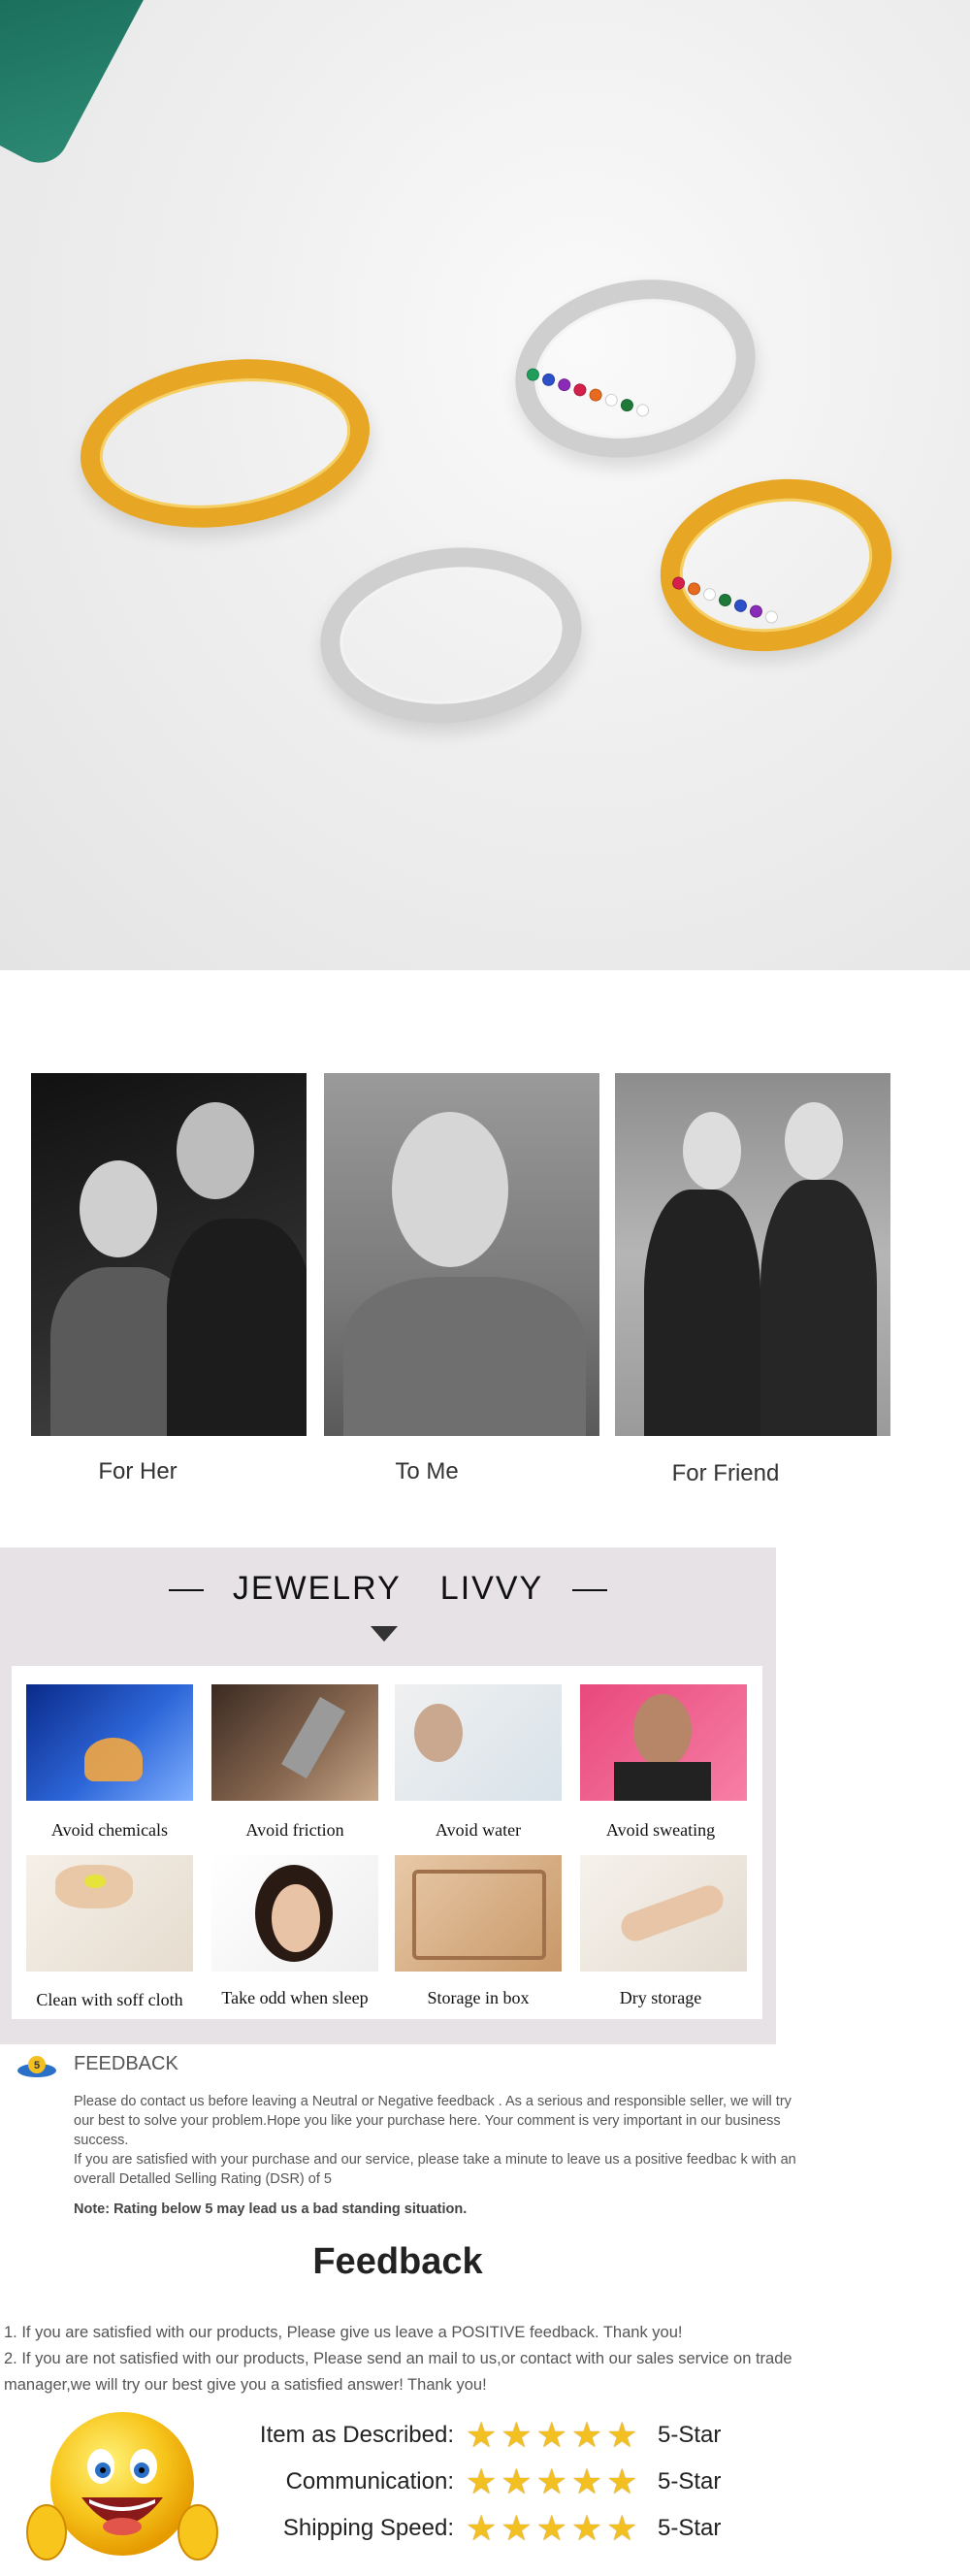 The width and height of the screenshot is (970, 2576). I want to click on rating-stars-communication: ★ ★ ★ ★ ★, so click(551, 2481).